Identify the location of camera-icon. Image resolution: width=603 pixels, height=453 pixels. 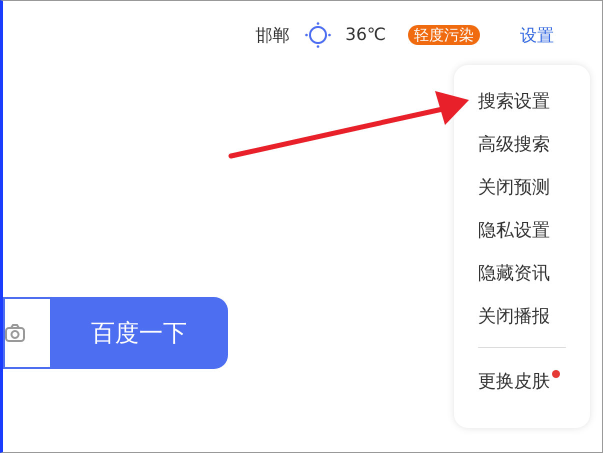
(15, 333).